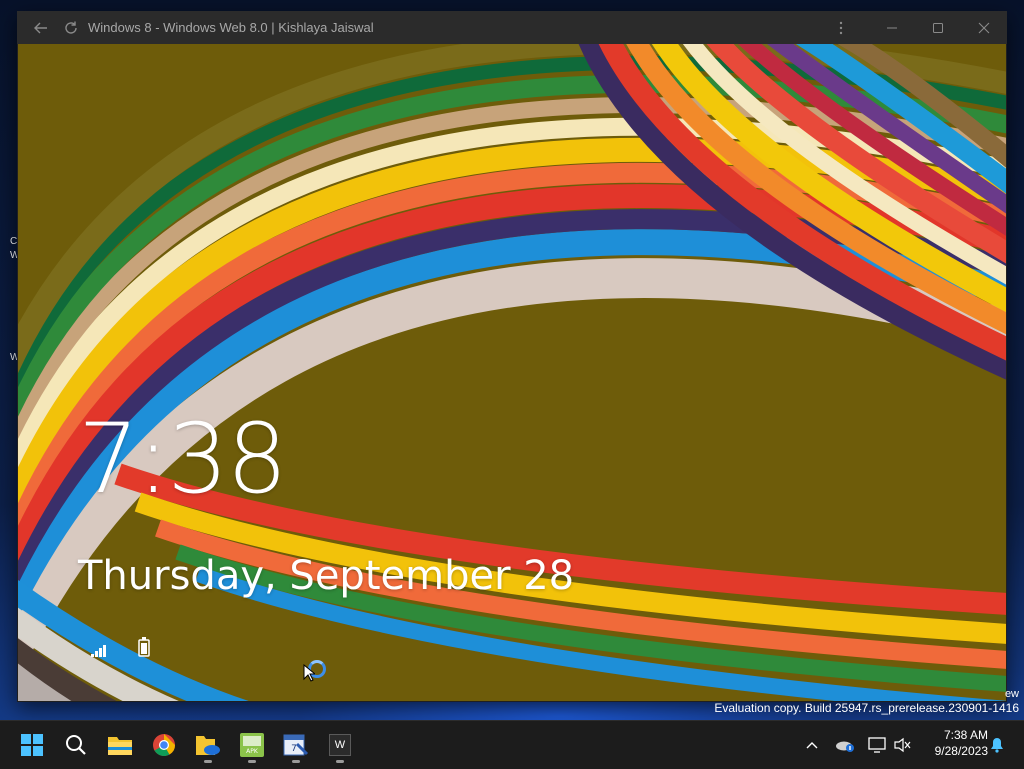 This screenshot has width=1024, height=769. What do you see at coordinates (99, 651) in the screenshot?
I see `network-signal-icon` at bounding box center [99, 651].